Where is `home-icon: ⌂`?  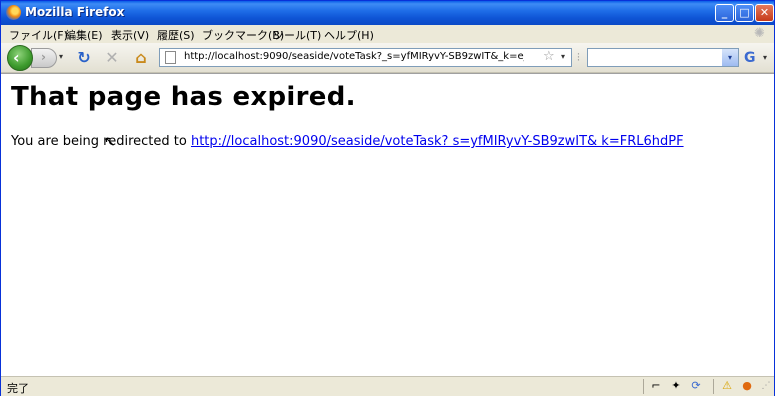 home-icon: ⌂ is located at coordinates (141, 58).